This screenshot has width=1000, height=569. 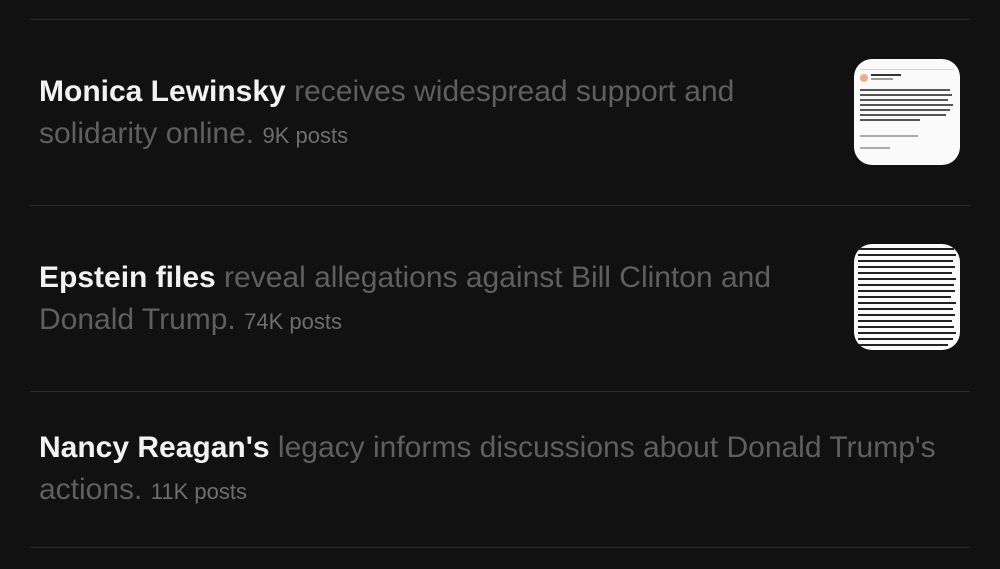 I want to click on trend-title: Epstein files, so click(x=127, y=277).